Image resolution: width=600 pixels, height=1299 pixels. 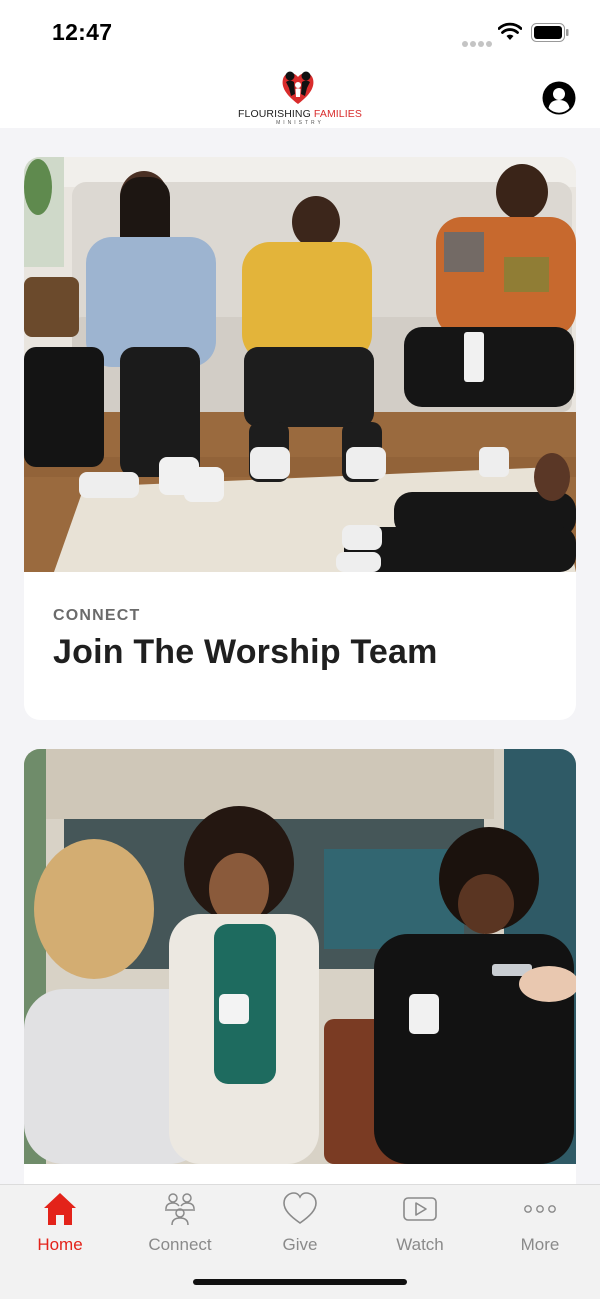 I want to click on tab-home: Home, so click(x=60, y=1225).